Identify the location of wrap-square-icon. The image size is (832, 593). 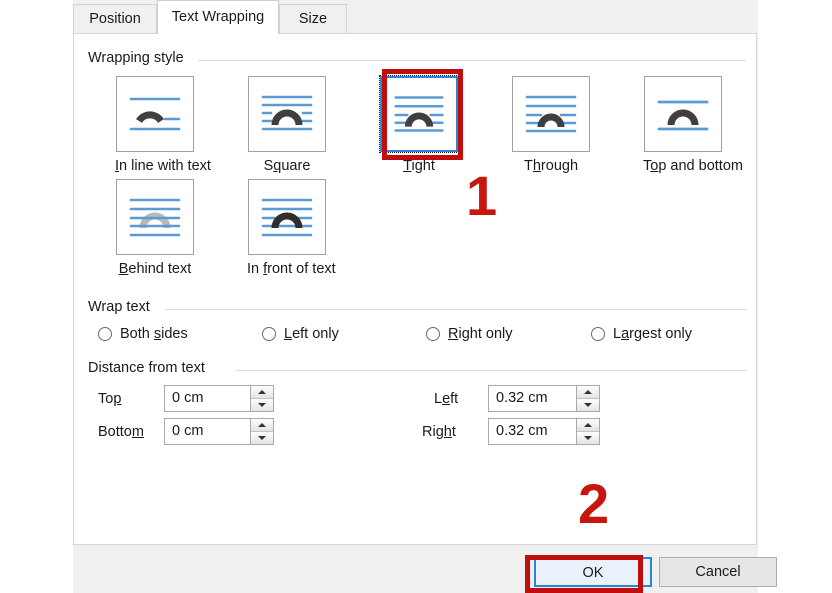
(287, 113).